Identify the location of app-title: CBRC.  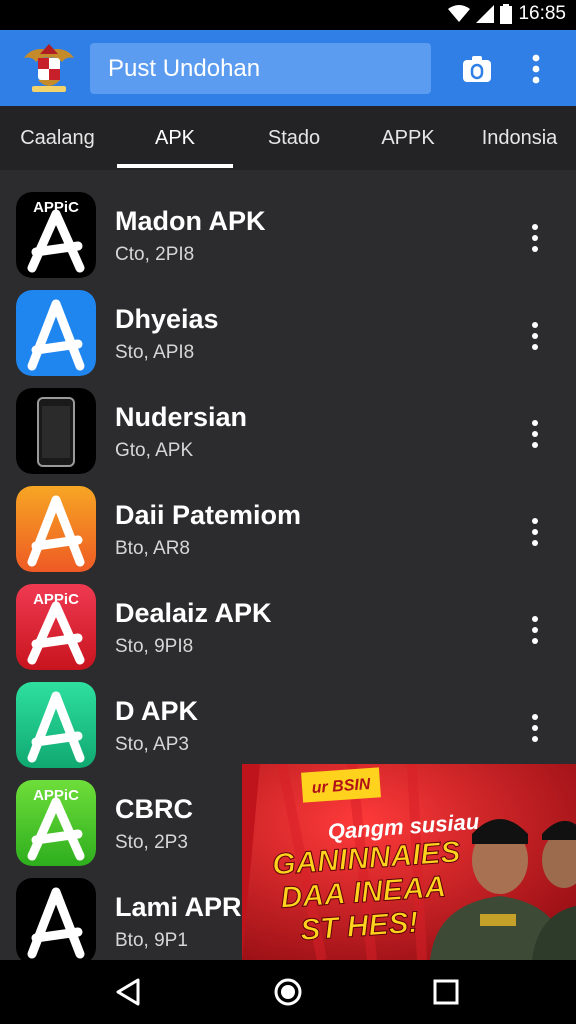
(154, 809).